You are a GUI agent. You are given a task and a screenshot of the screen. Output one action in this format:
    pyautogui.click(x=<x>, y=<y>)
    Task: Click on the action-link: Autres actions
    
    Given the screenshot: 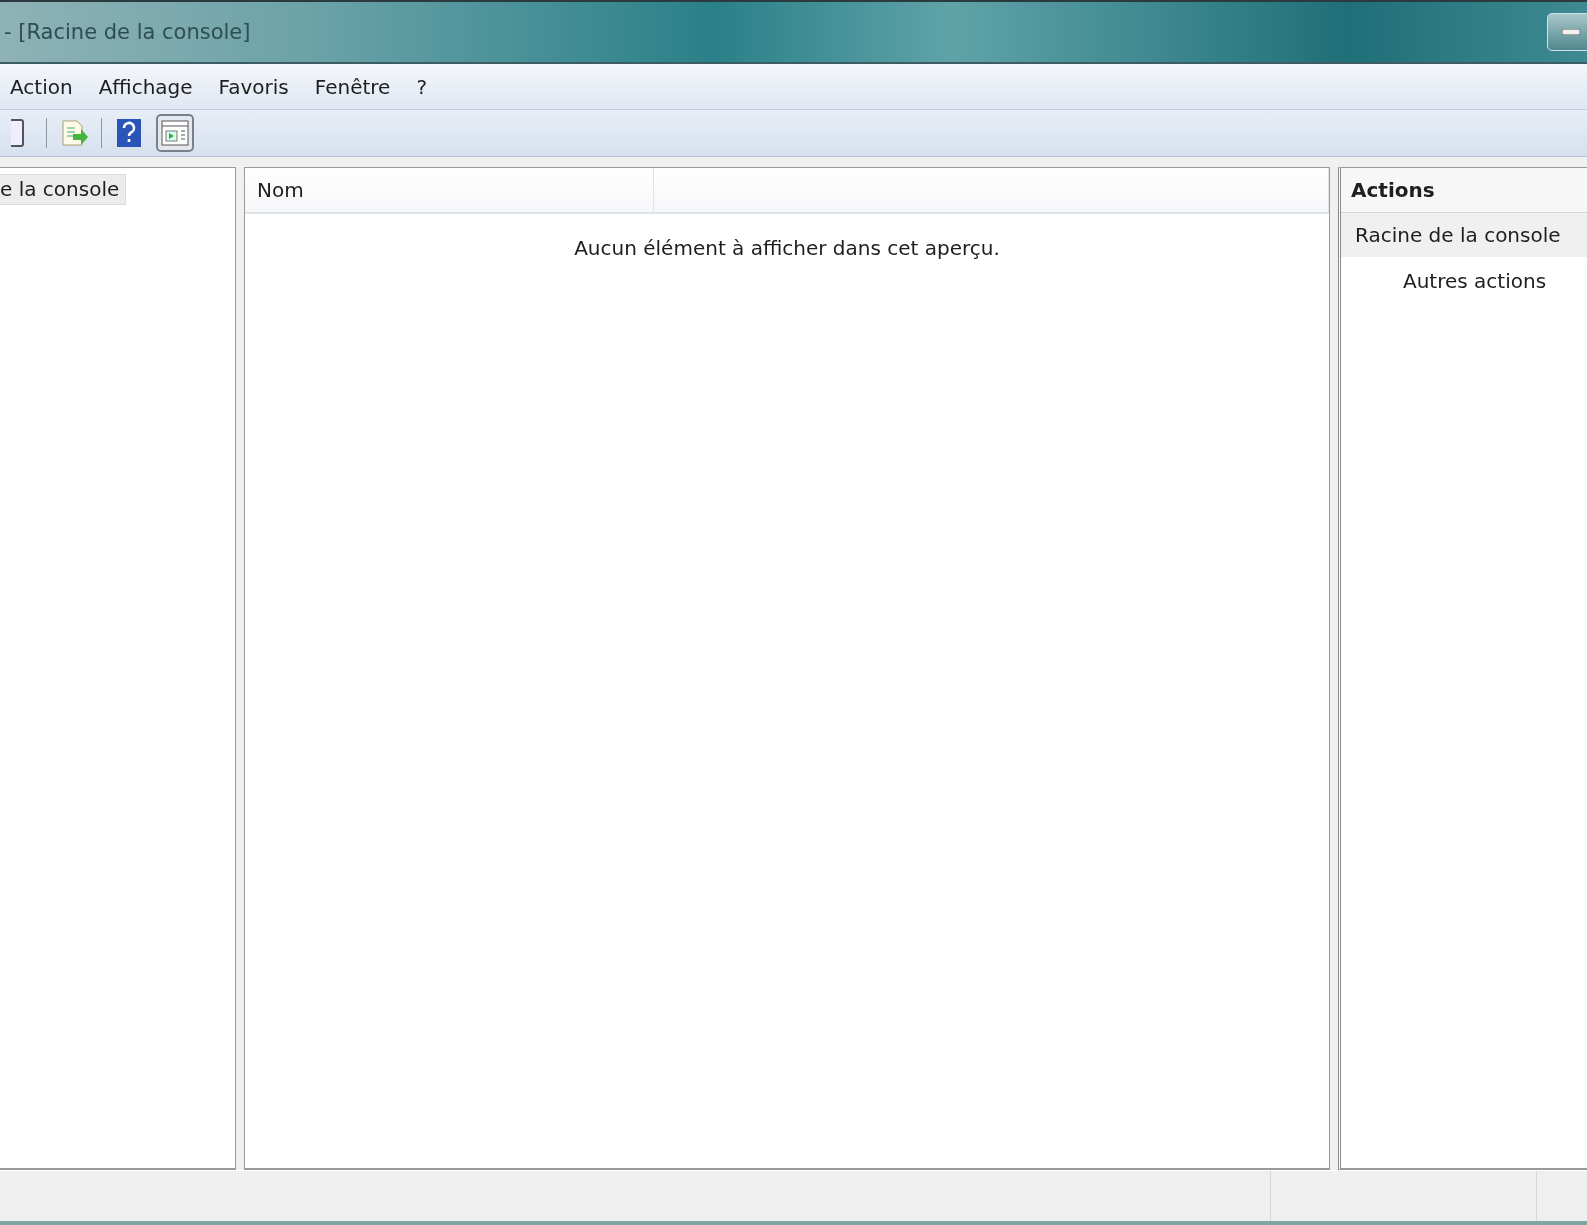 What is the action you would take?
    pyautogui.click(x=1464, y=281)
    